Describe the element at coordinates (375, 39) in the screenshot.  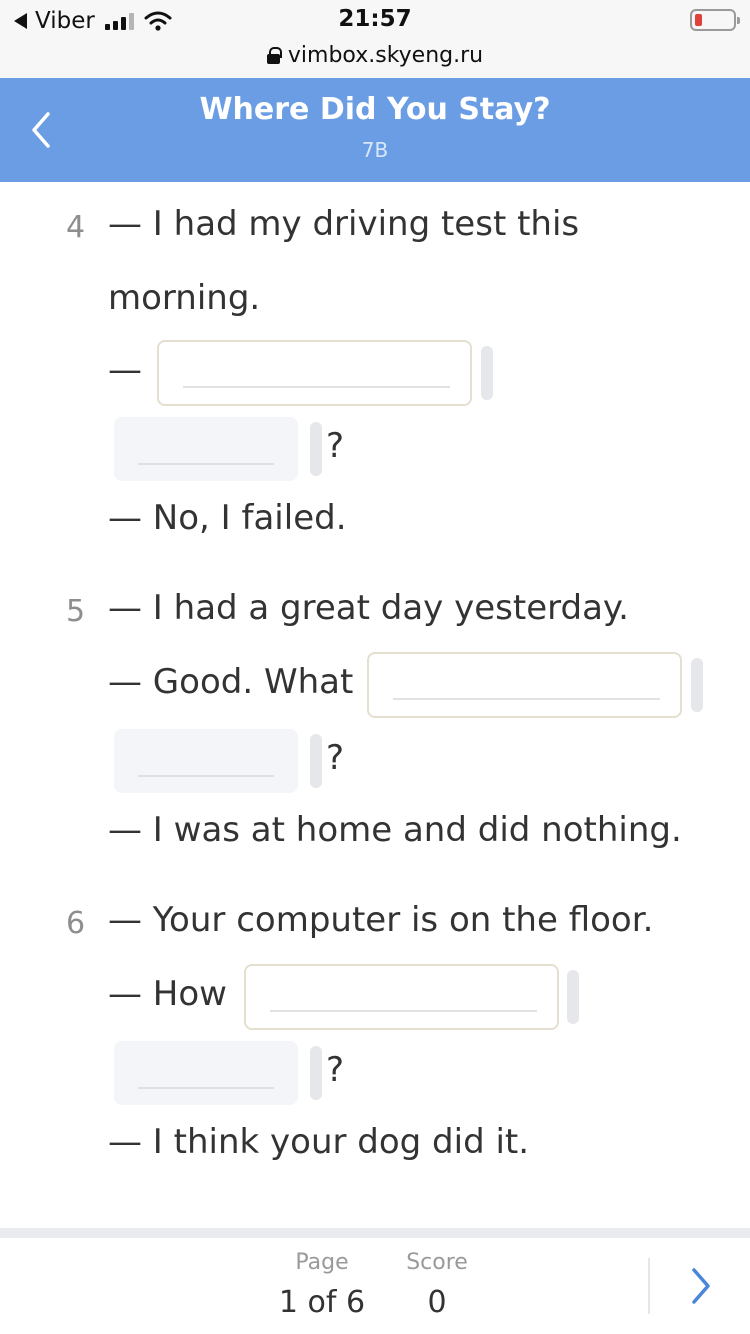
I see `status-bar: Viber 21:57 vimbox.skyeng.ru` at that location.